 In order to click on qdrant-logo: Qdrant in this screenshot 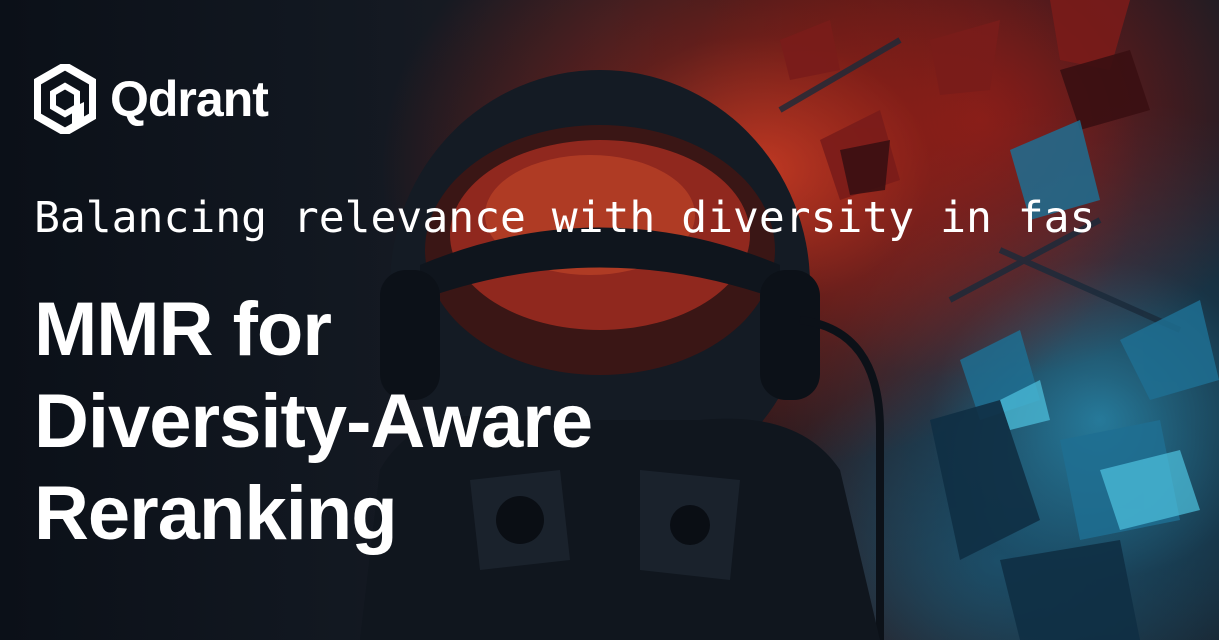, I will do `click(151, 99)`.